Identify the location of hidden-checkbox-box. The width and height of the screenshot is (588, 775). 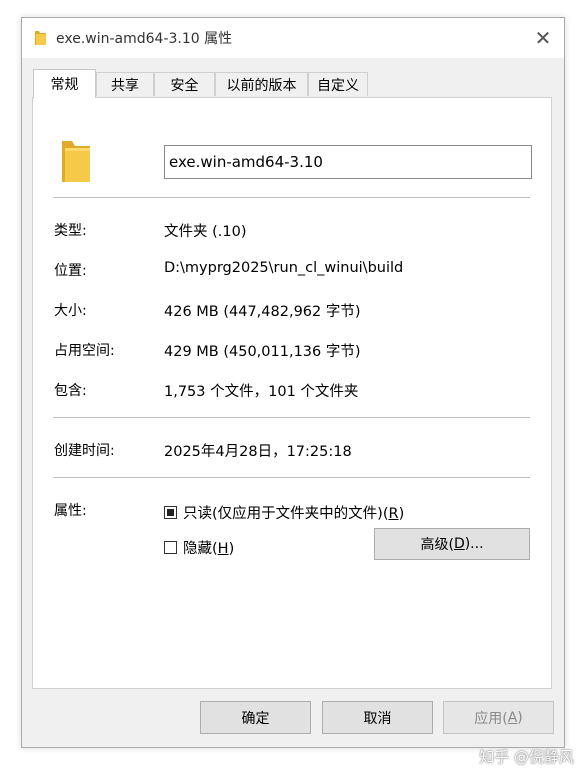
(170, 547).